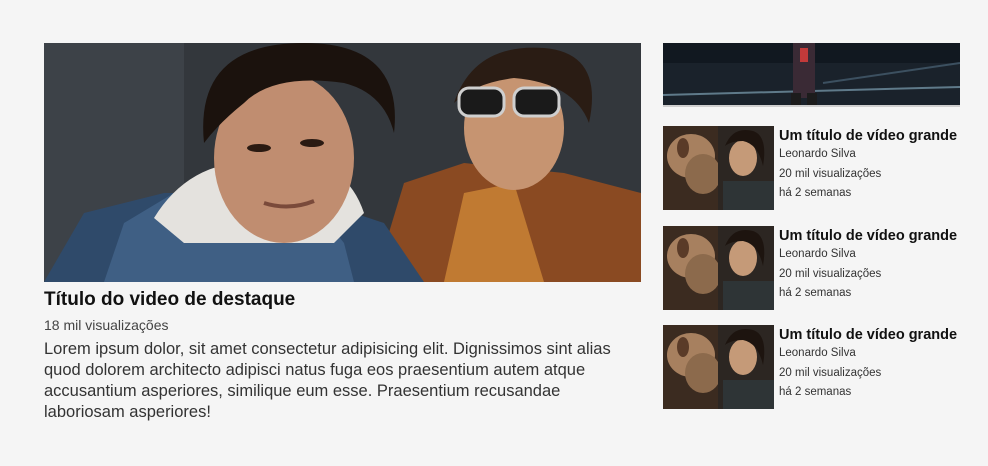 The height and width of the screenshot is (466, 988). I want to click on featured-video-views: 18 mil visualizações, so click(106, 325).